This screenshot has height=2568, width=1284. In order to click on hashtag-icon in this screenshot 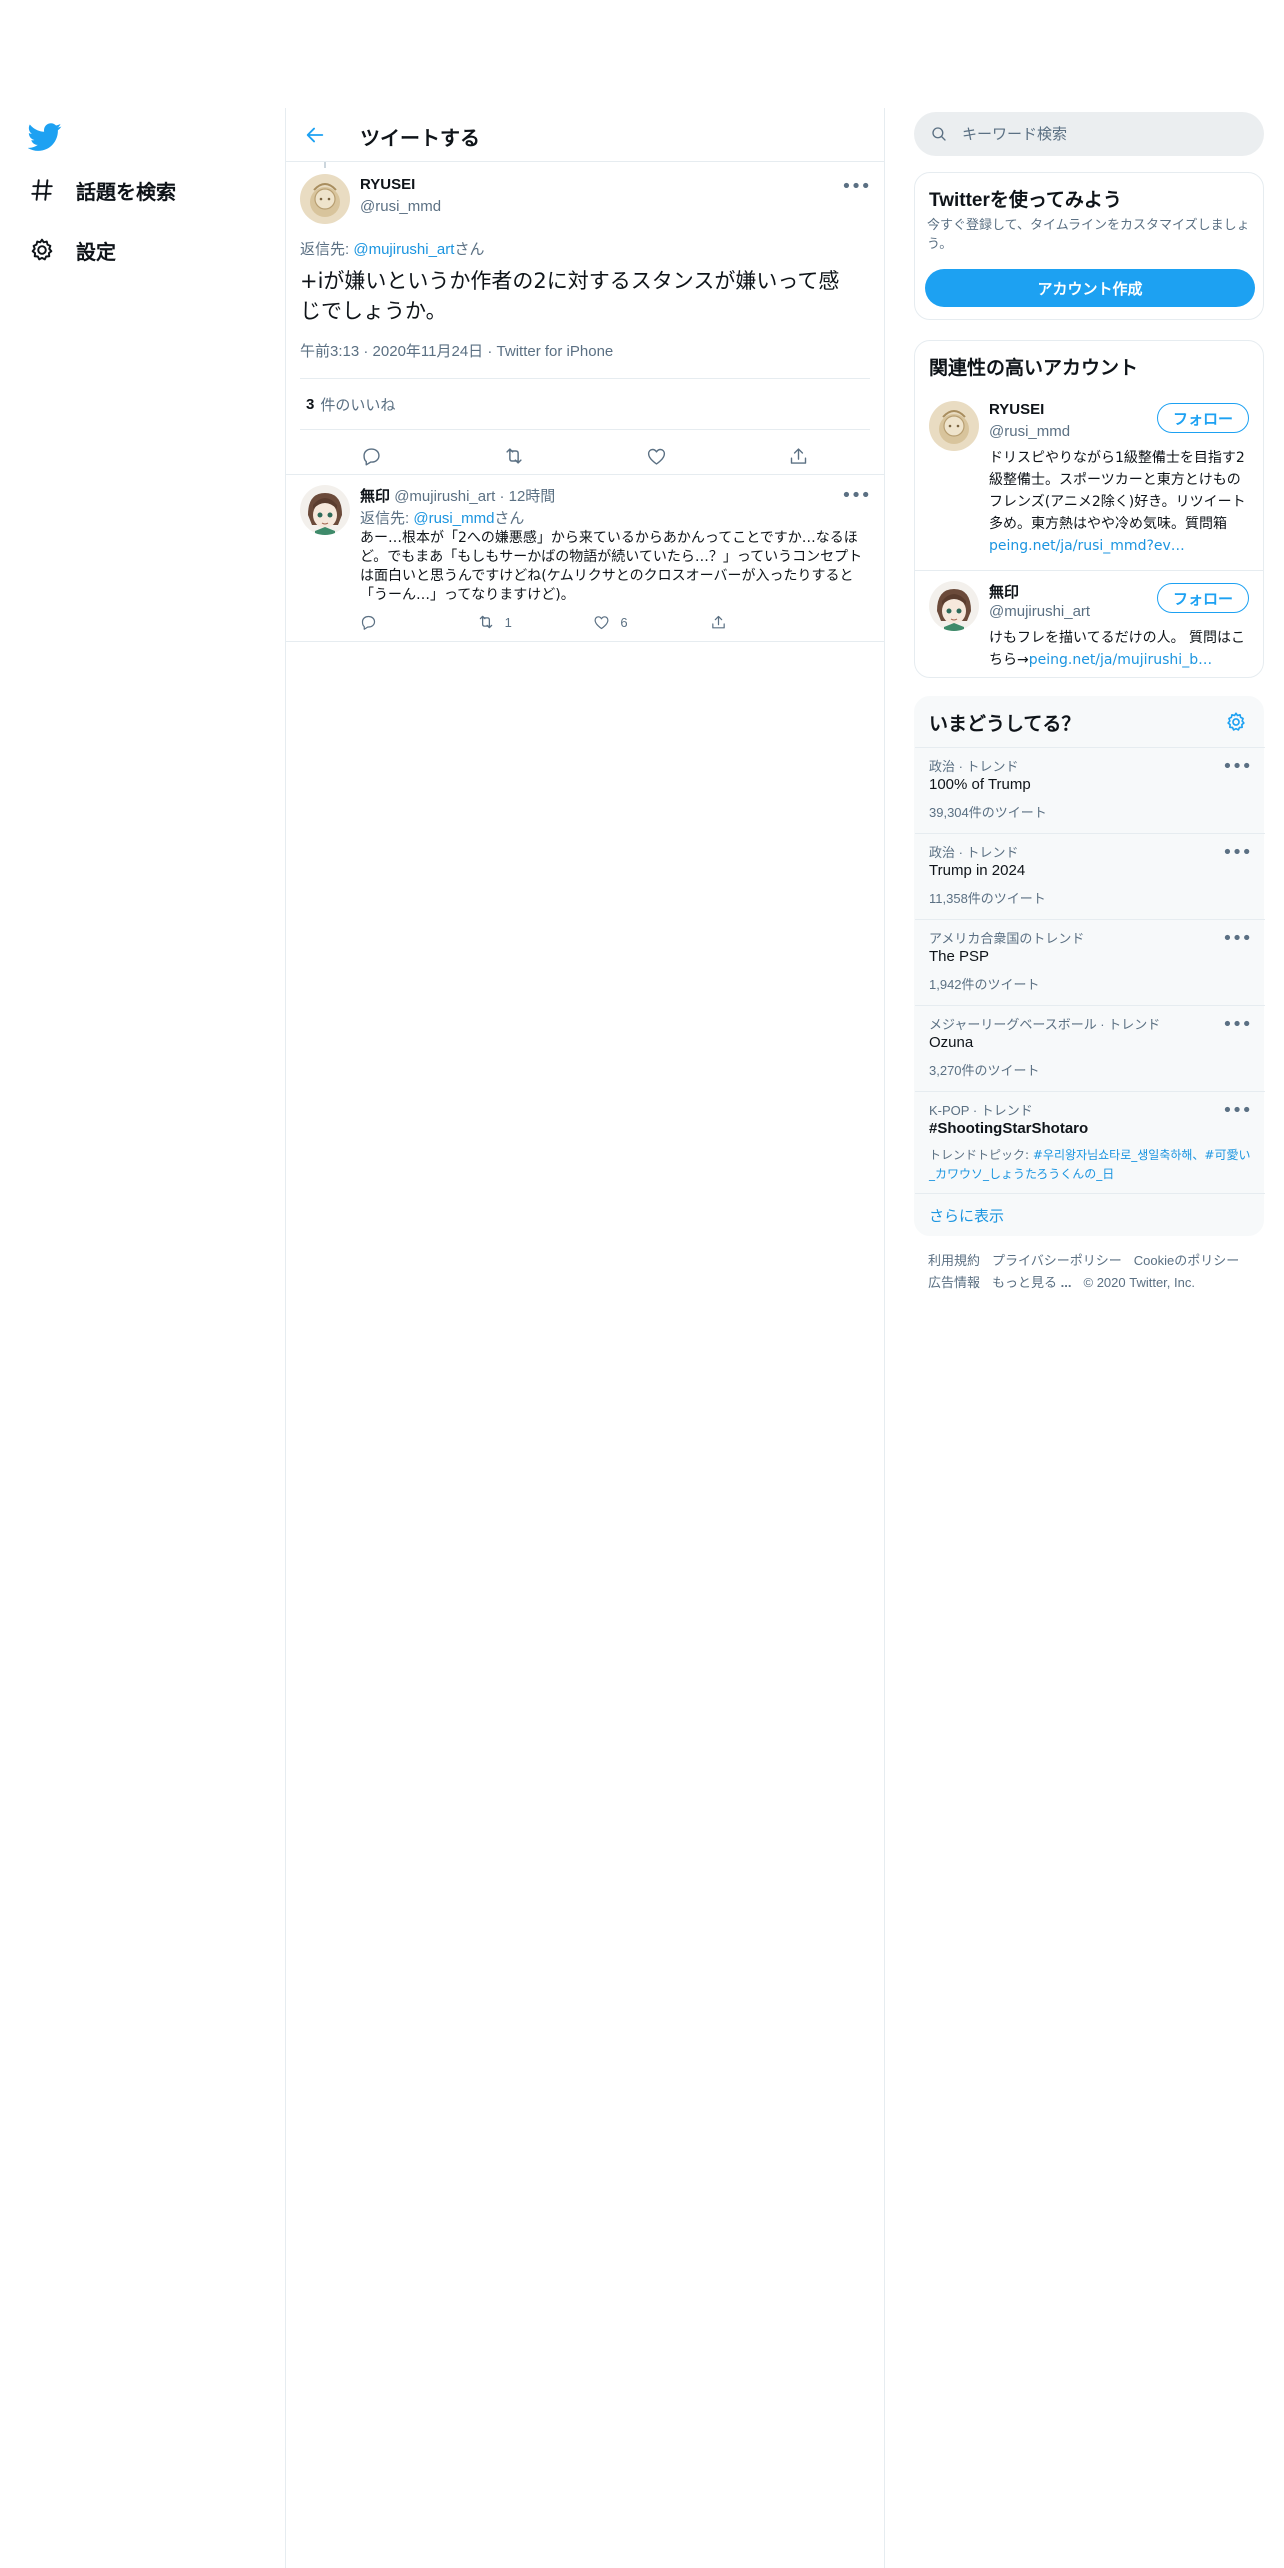, I will do `click(42, 190)`.